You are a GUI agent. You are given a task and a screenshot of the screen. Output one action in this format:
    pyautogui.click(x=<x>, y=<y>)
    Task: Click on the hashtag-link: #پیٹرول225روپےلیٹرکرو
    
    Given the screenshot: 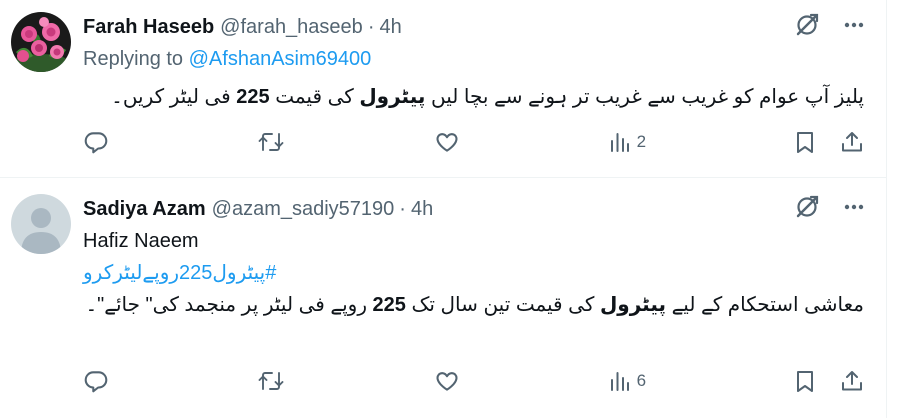 What is the action you would take?
    pyautogui.click(x=179, y=272)
    